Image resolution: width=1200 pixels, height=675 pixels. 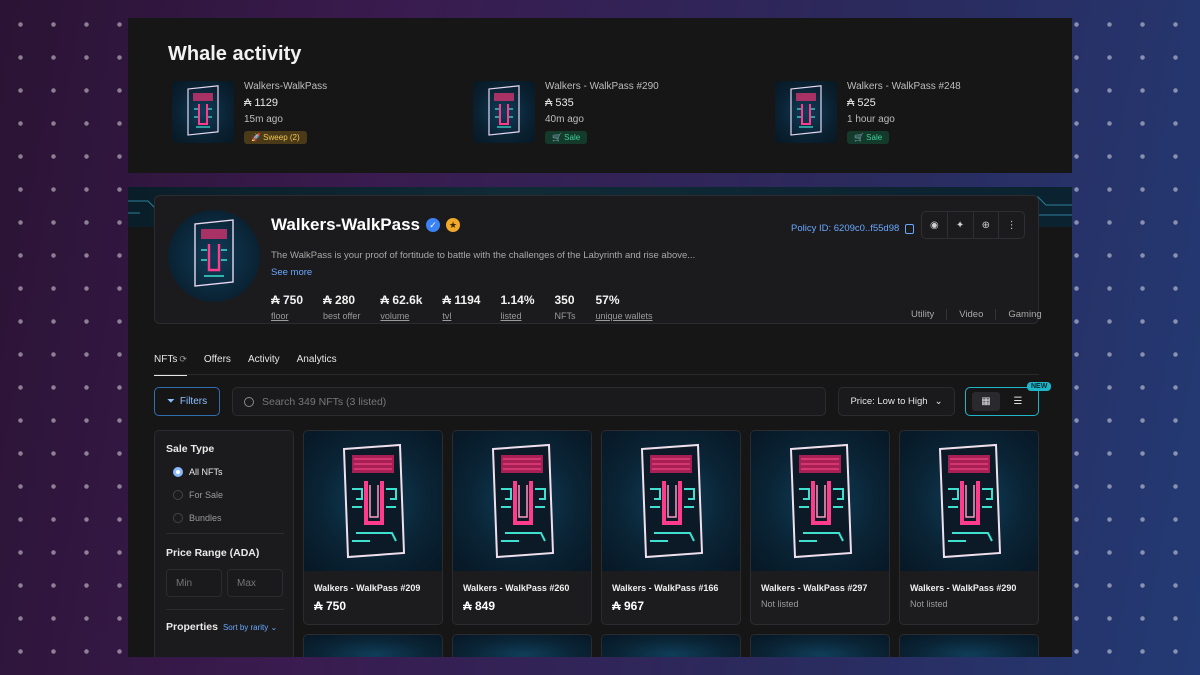 What do you see at coordinates (935, 225) in the screenshot?
I see `discord-icon: ◉` at bounding box center [935, 225].